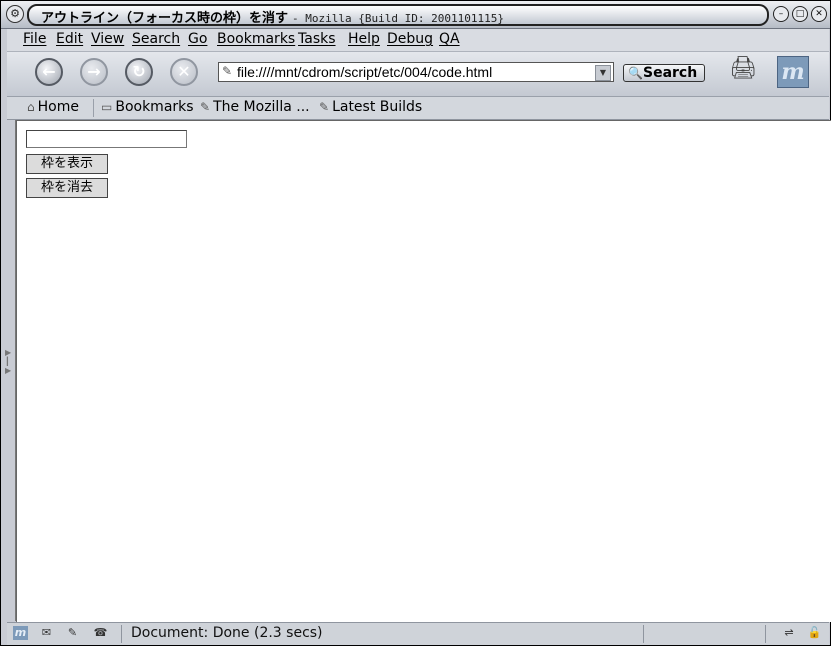 The image size is (831, 646). I want to click on sidebar-splitter: ▶ ┃ ▶, so click(8, 370).